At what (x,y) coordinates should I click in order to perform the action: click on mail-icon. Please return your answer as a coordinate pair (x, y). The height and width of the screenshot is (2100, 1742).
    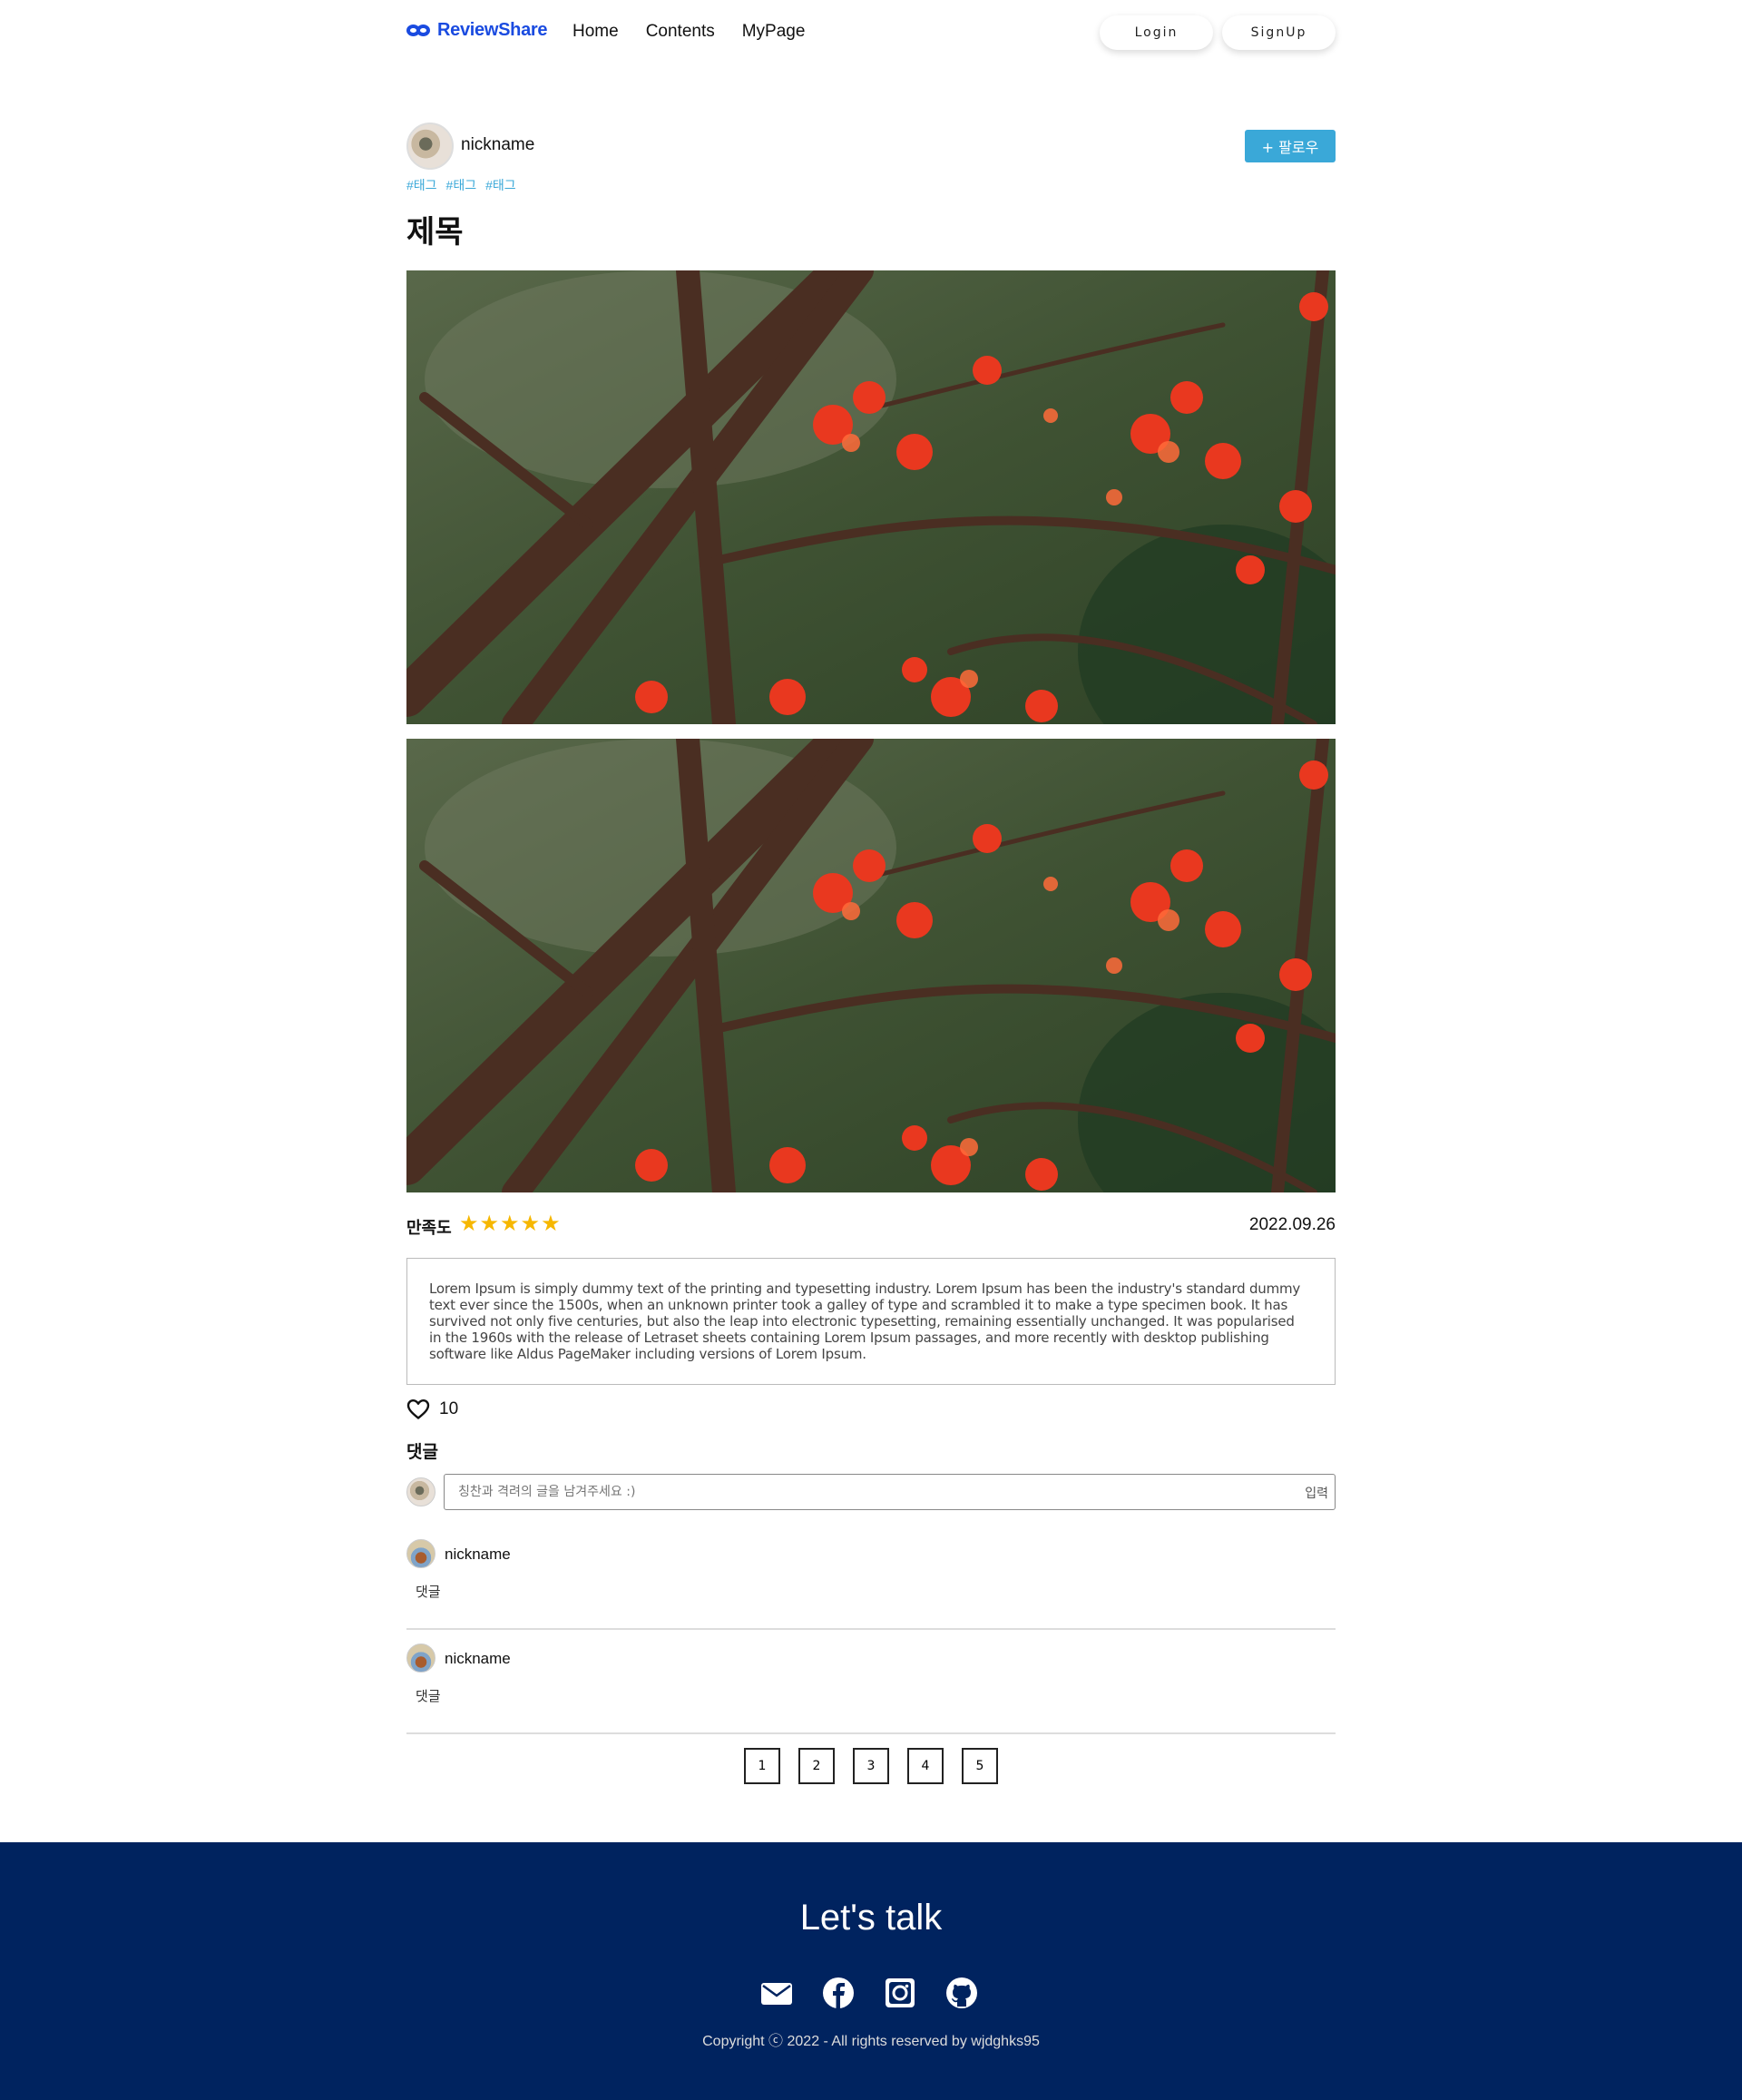
    Looking at the image, I should click on (776, 1993).